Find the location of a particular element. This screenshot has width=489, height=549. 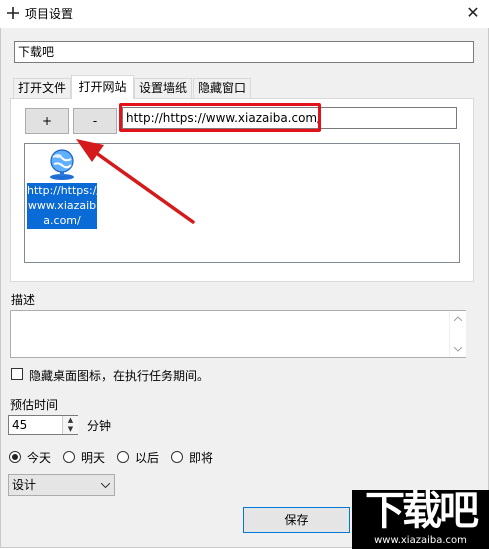

save-button: 保存 is located at coordinates (296, 520).